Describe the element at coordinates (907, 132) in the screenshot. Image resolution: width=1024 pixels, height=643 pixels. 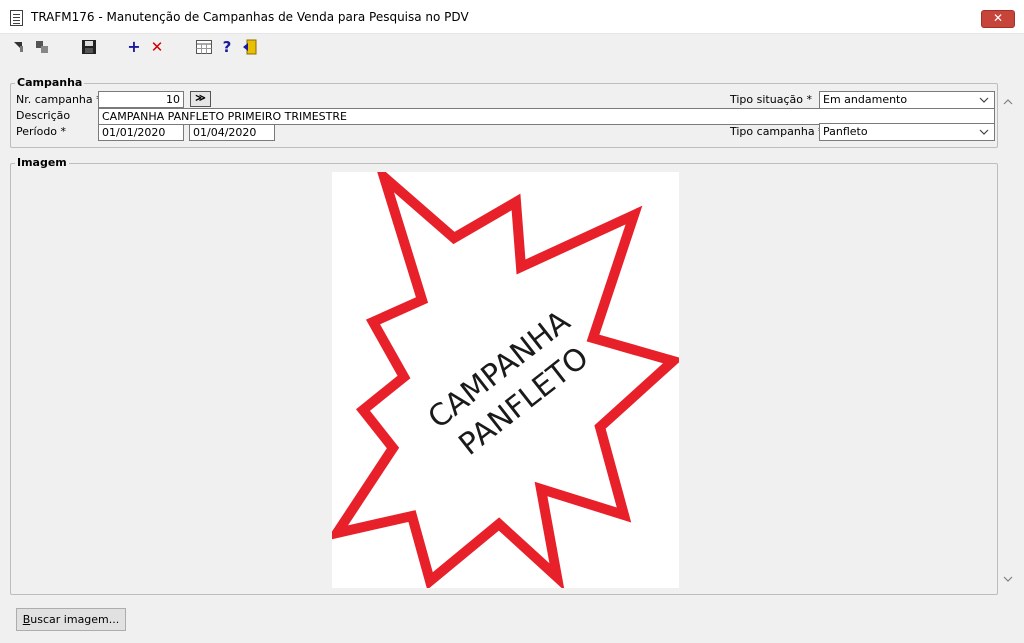
I see `tipo-campanha-select: Panfleto` at that location.